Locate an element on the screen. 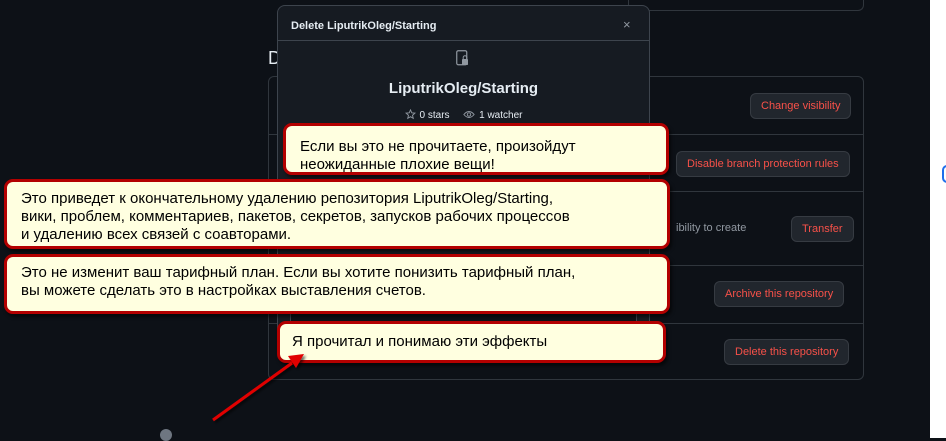 Image resolution: width=946 pixels, height=441 pixels. callout-confirm: Я прочитал и понимаю эти эффекты is located at coordinates (471, 342).